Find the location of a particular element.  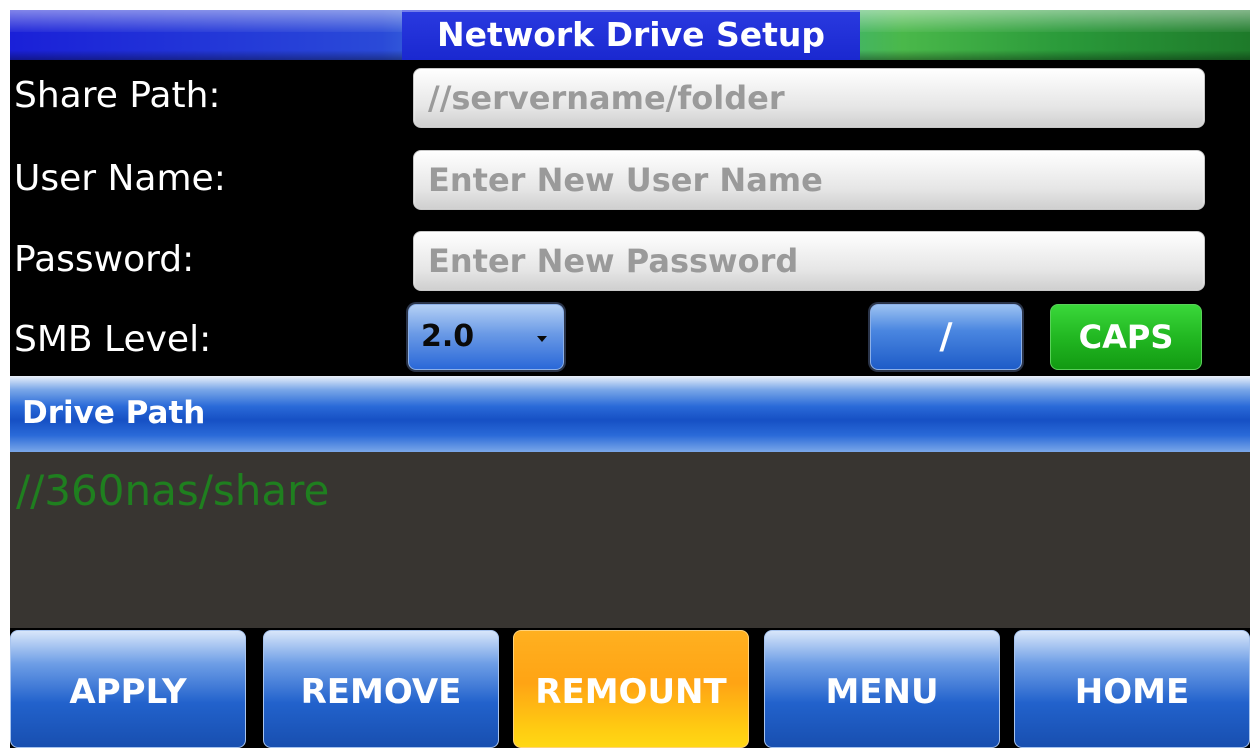

remove-button: REMOVE is located at coordinates (381, 689).